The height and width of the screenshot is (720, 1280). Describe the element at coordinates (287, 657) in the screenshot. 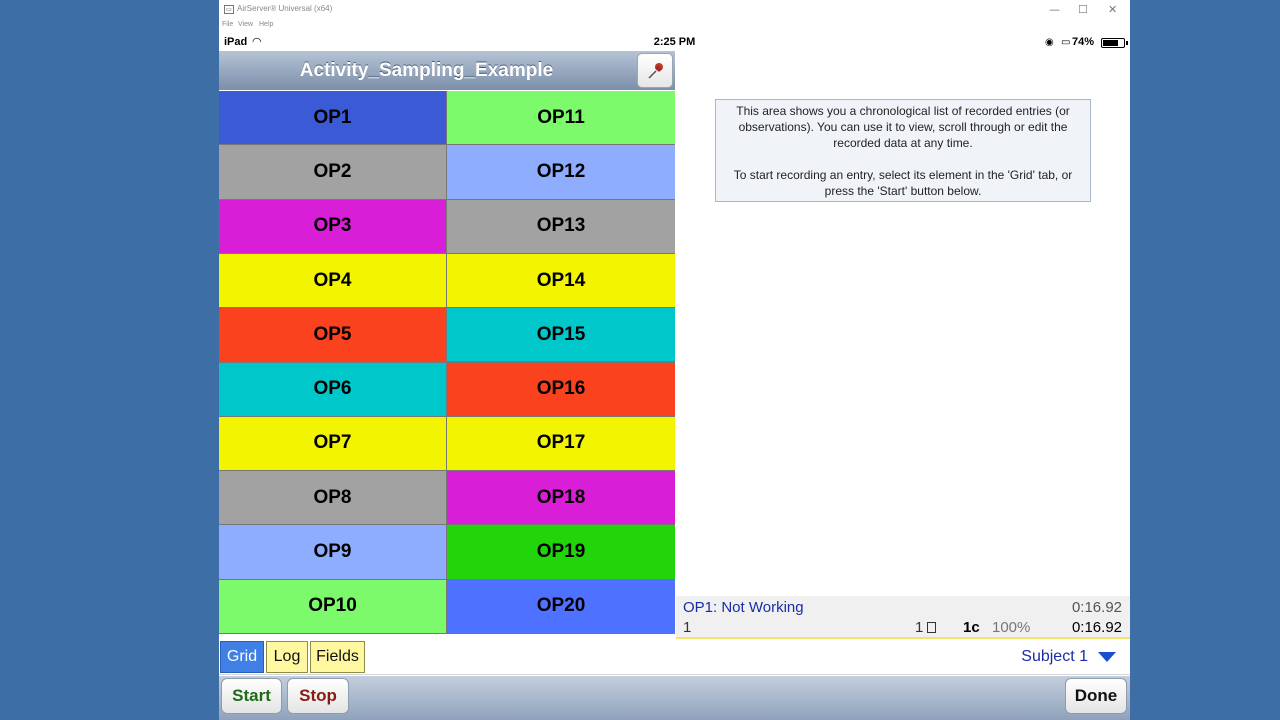

I see `tab-log: Log` at that location.